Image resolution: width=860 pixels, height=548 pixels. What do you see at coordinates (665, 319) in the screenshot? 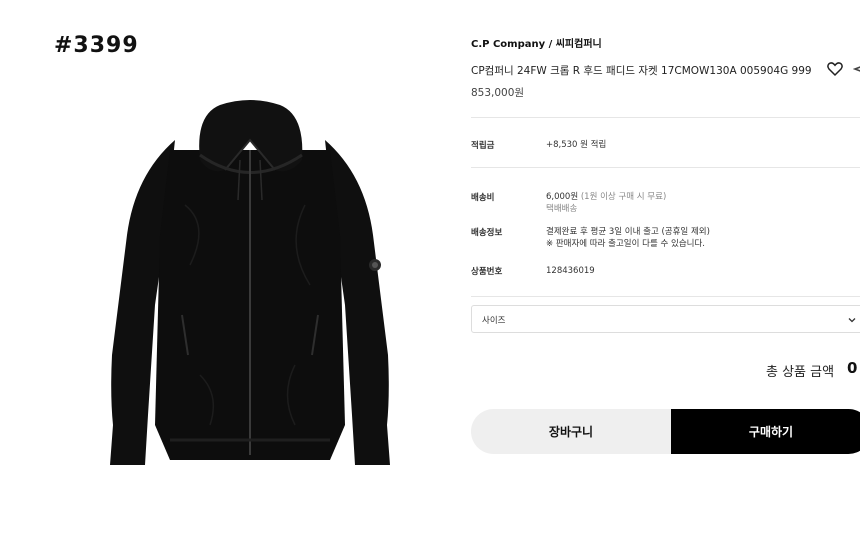
I see `size-select: 사이즈` at bounding box center [665, 319].